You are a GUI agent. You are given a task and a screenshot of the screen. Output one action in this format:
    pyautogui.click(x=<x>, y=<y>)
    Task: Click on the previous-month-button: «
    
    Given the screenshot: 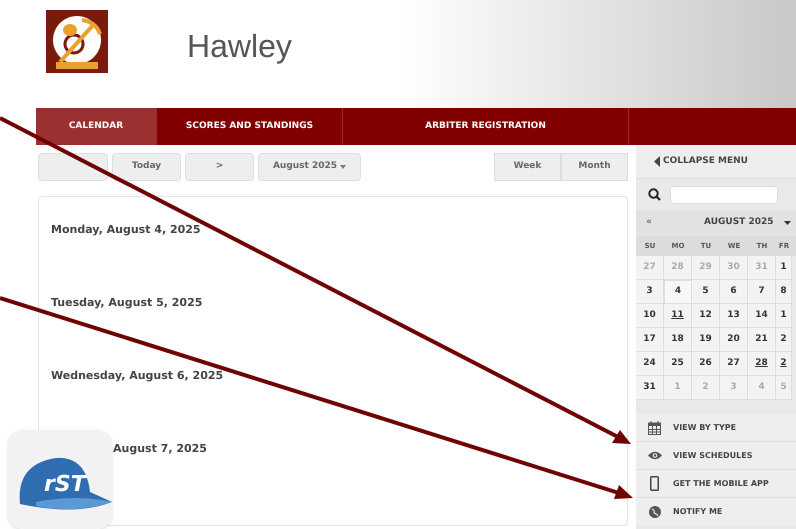 What is the action you would take?
    pyautogui.click(x=649, y=223)
    